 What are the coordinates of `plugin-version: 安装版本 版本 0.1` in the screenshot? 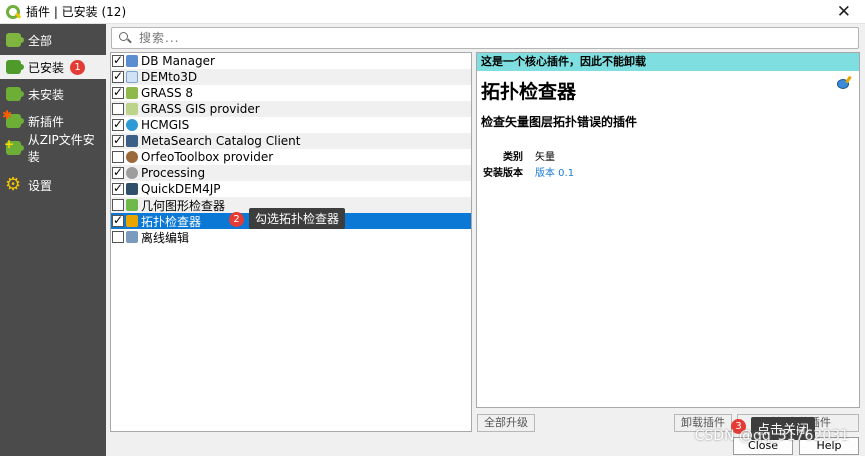 It's located at (529, 173).